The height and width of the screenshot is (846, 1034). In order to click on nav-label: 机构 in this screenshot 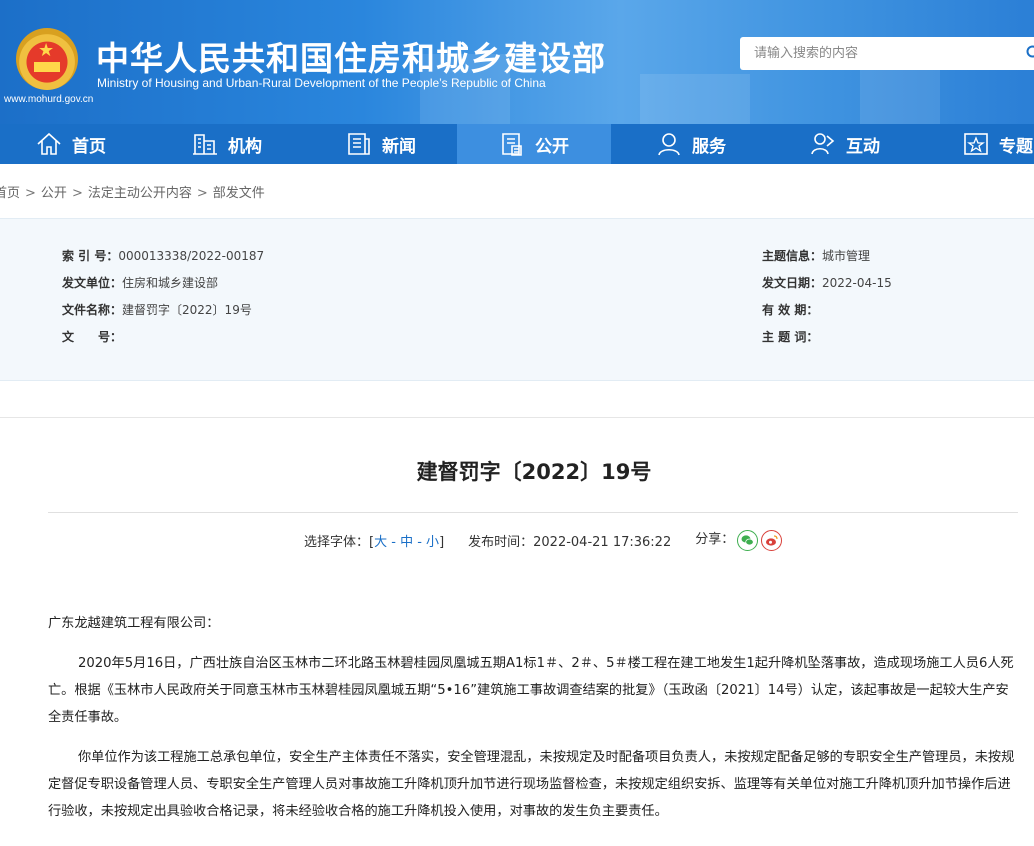, I will do `click(245, 146)`.